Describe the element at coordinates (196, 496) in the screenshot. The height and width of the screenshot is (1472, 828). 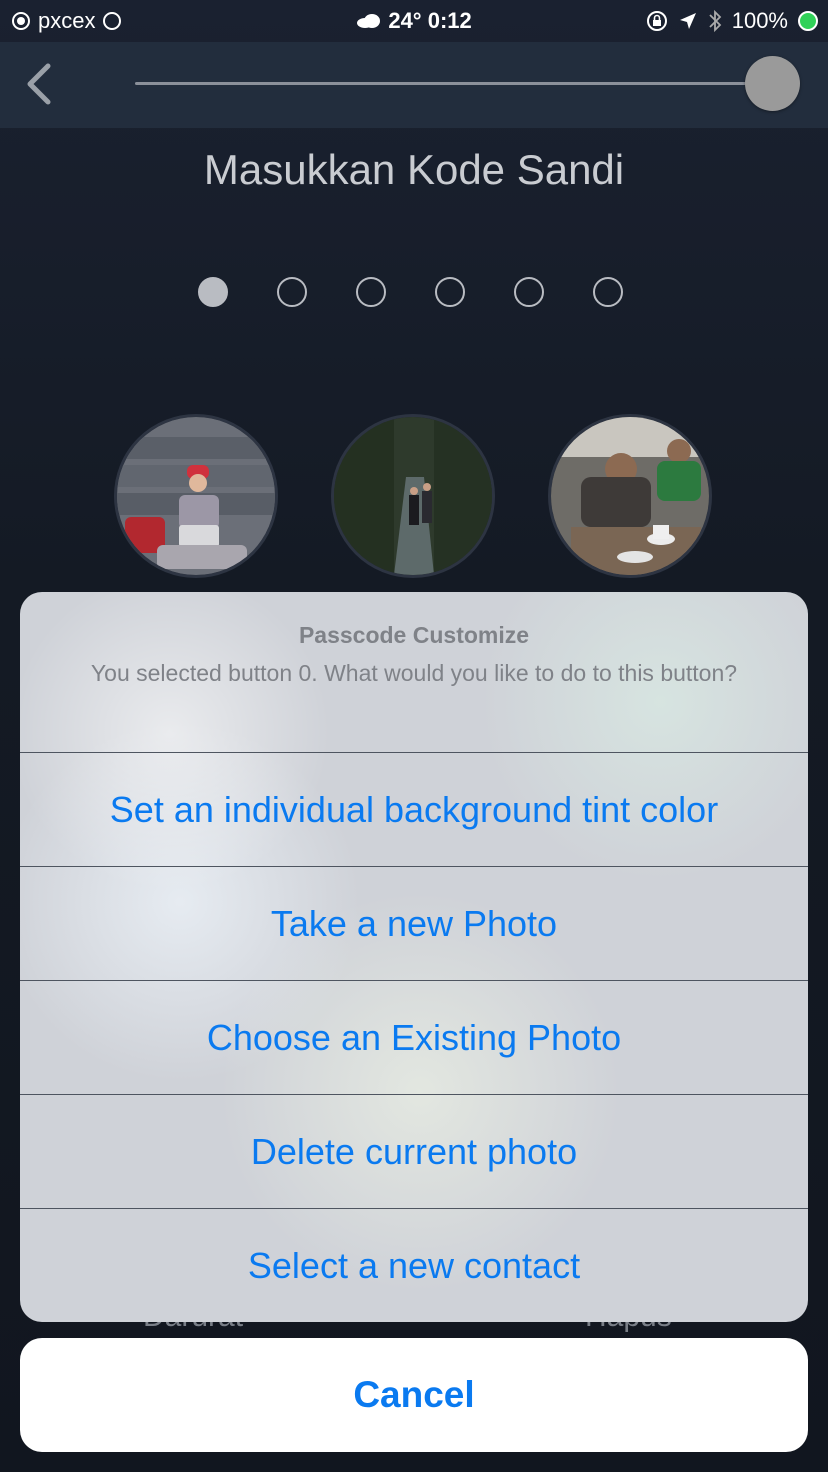
I see `keypad-button-1-photo` at that location.